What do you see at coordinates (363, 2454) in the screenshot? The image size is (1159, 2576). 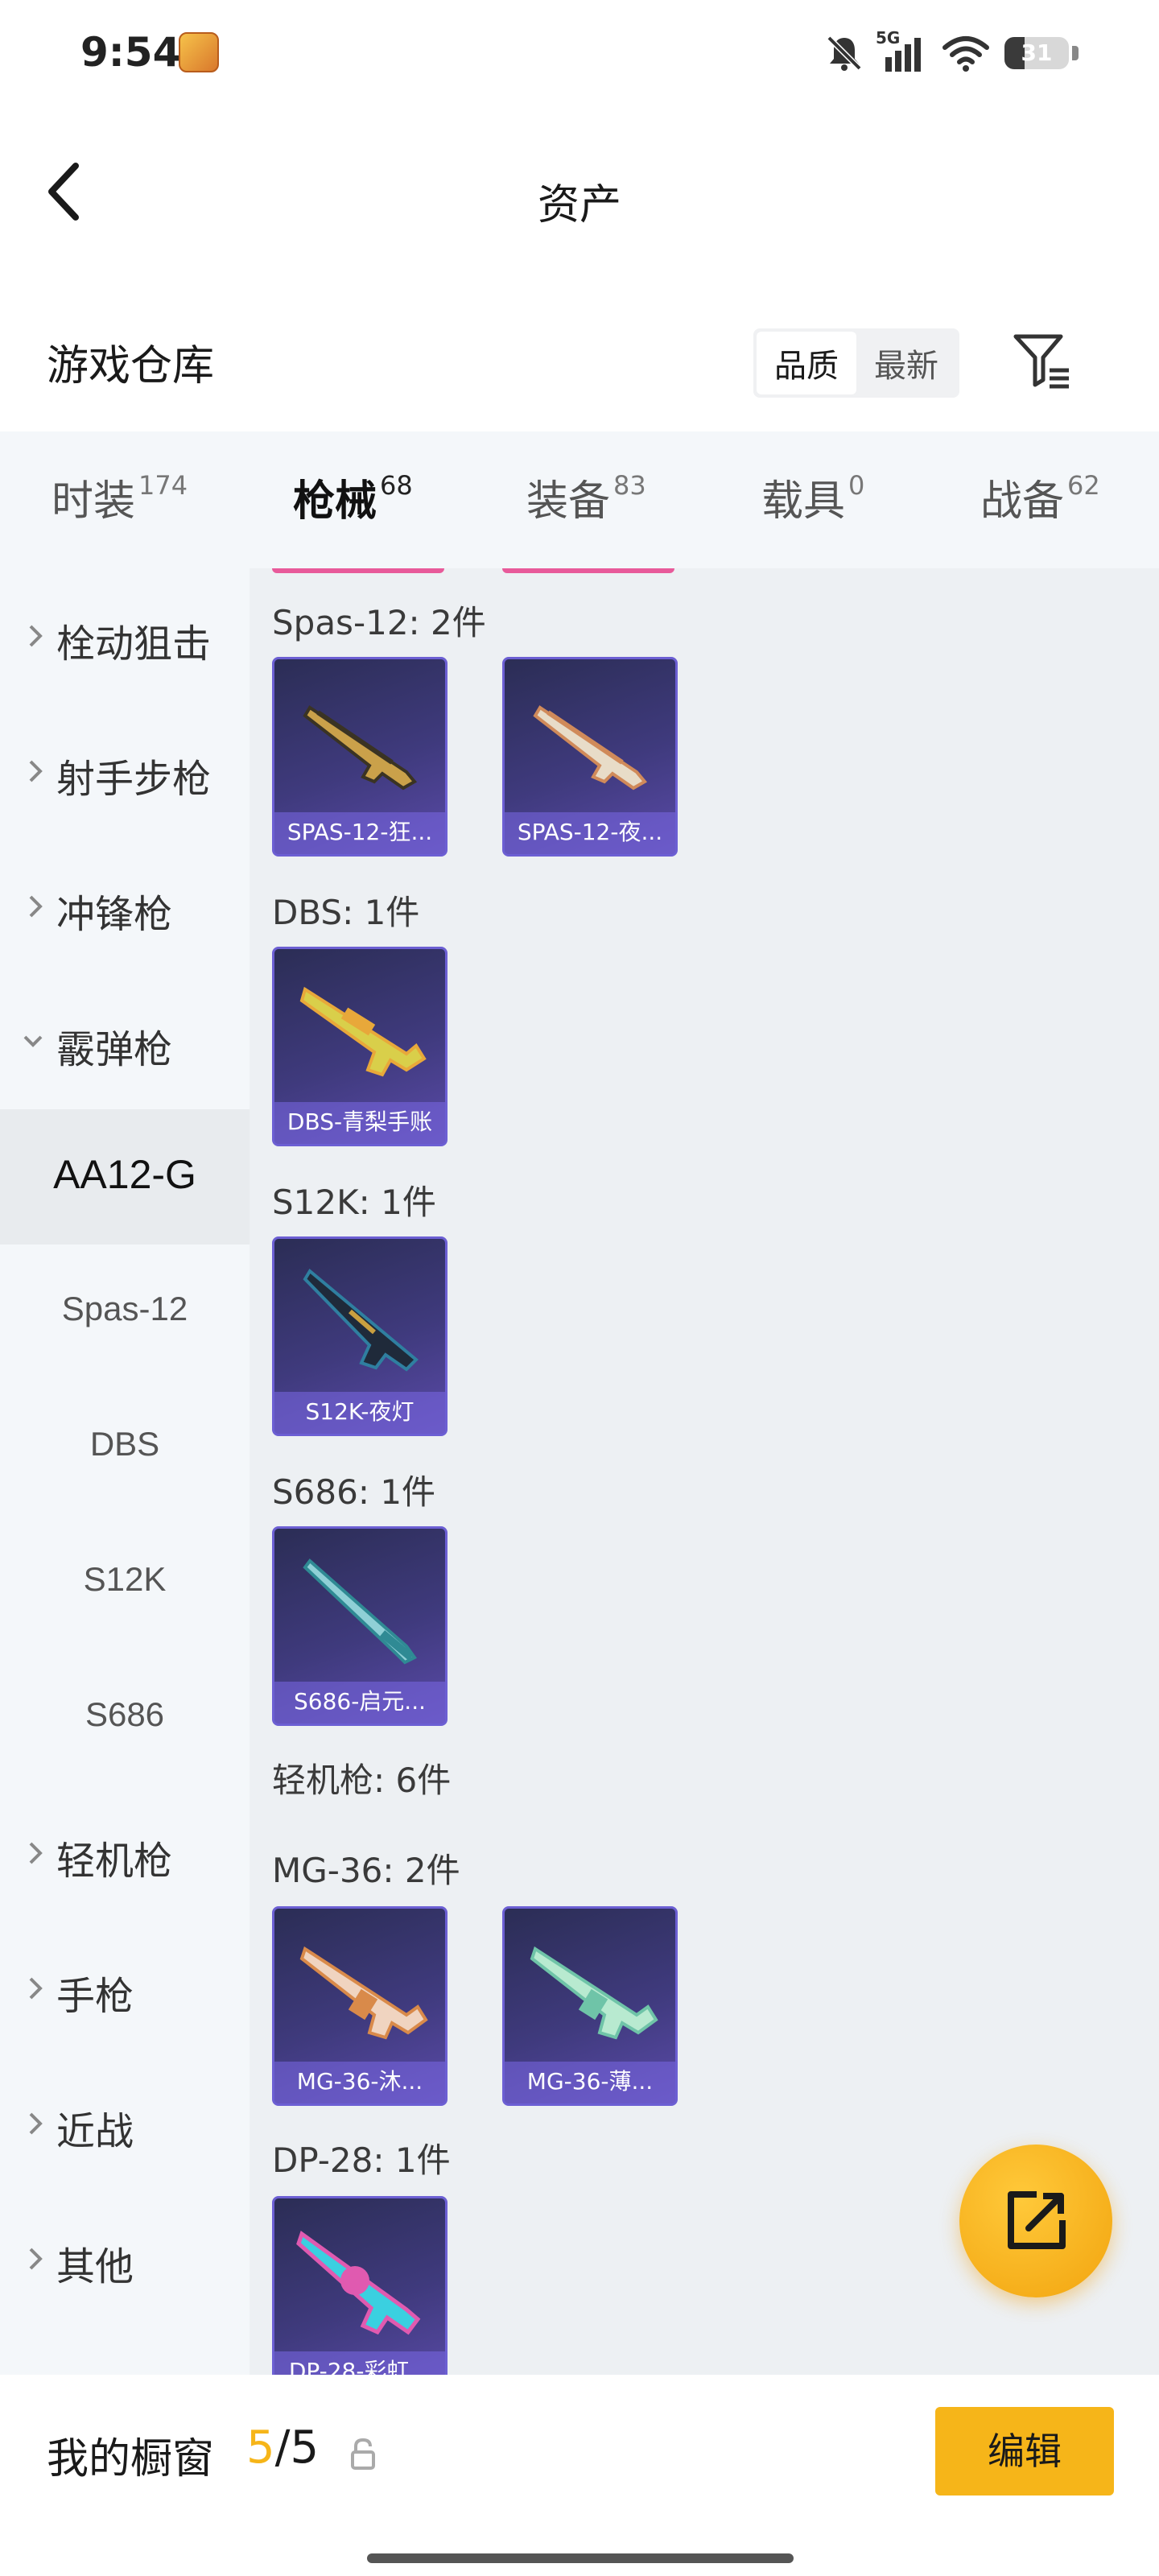 I see `lock-icon` at bounding box center [363, 2454].